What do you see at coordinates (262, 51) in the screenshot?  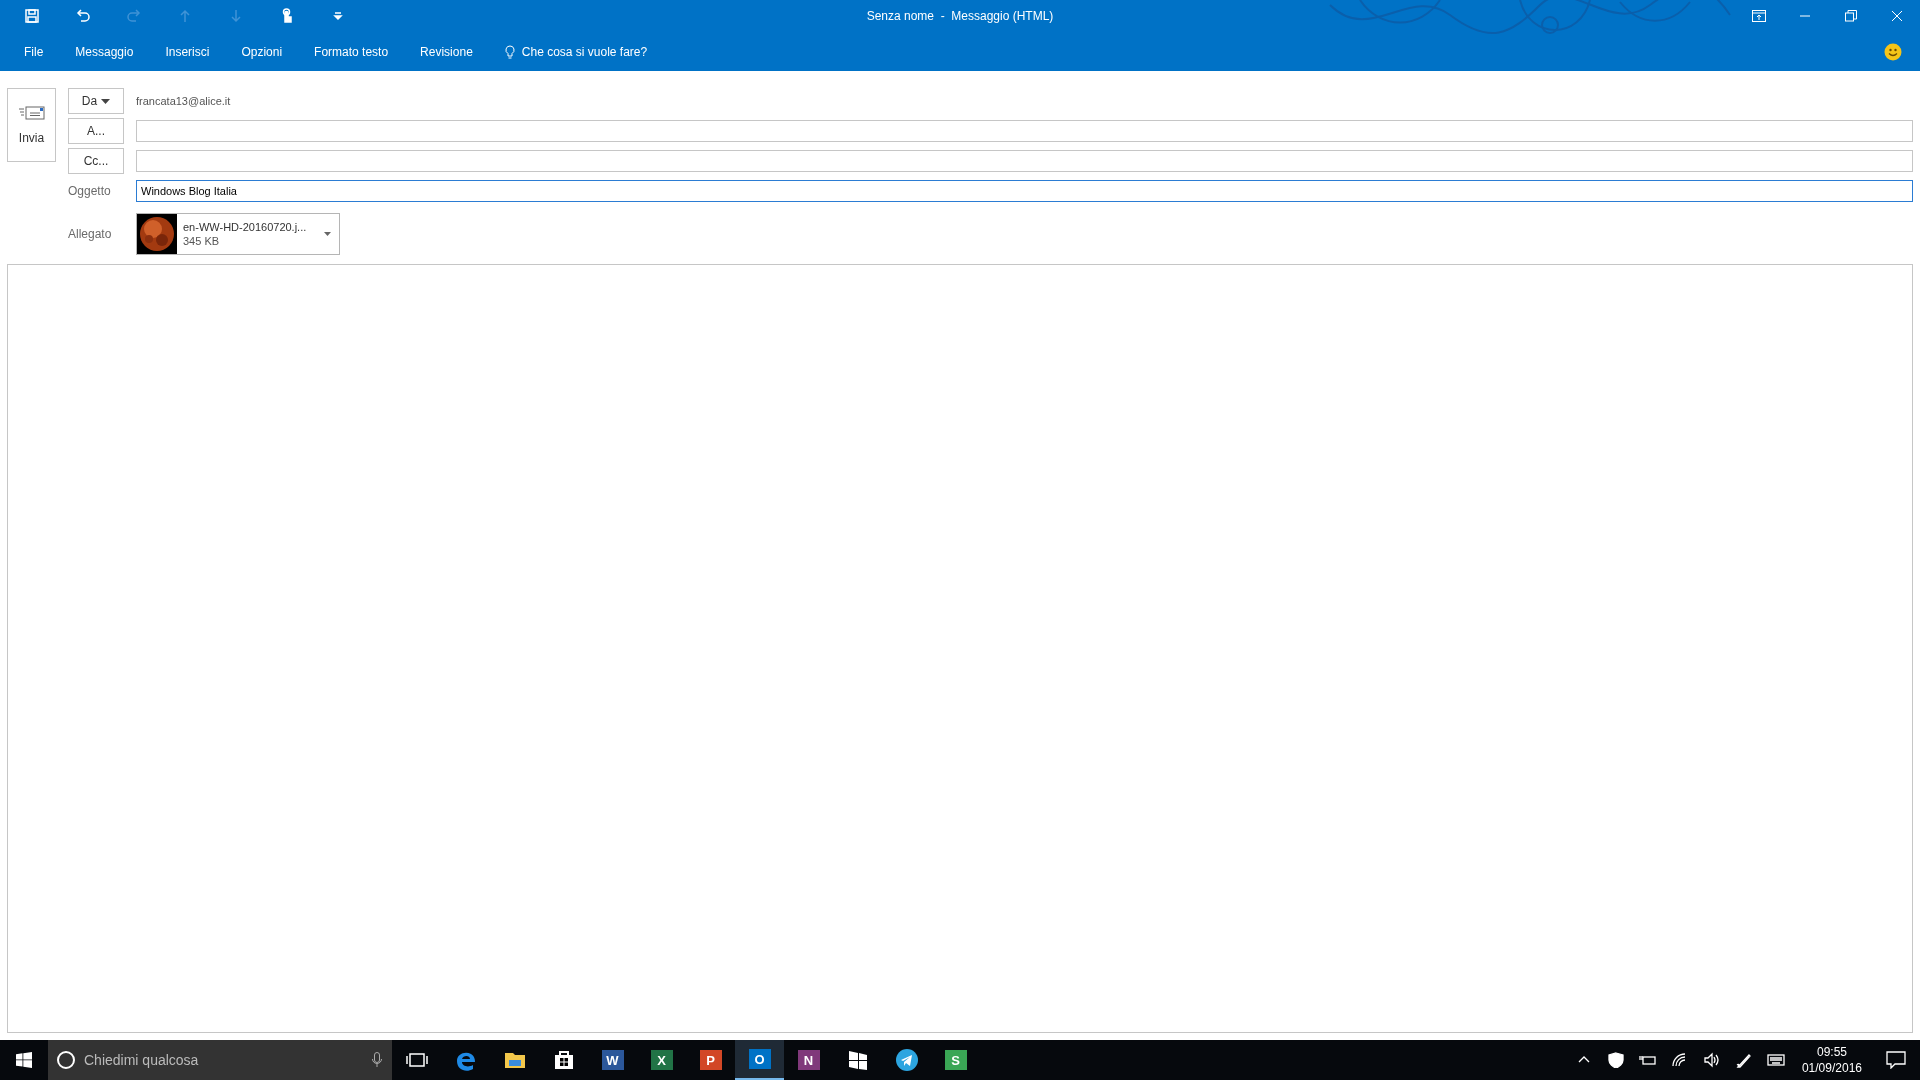 I see `ribbon-tab: Opzioni` at bounding box center [262, 51].